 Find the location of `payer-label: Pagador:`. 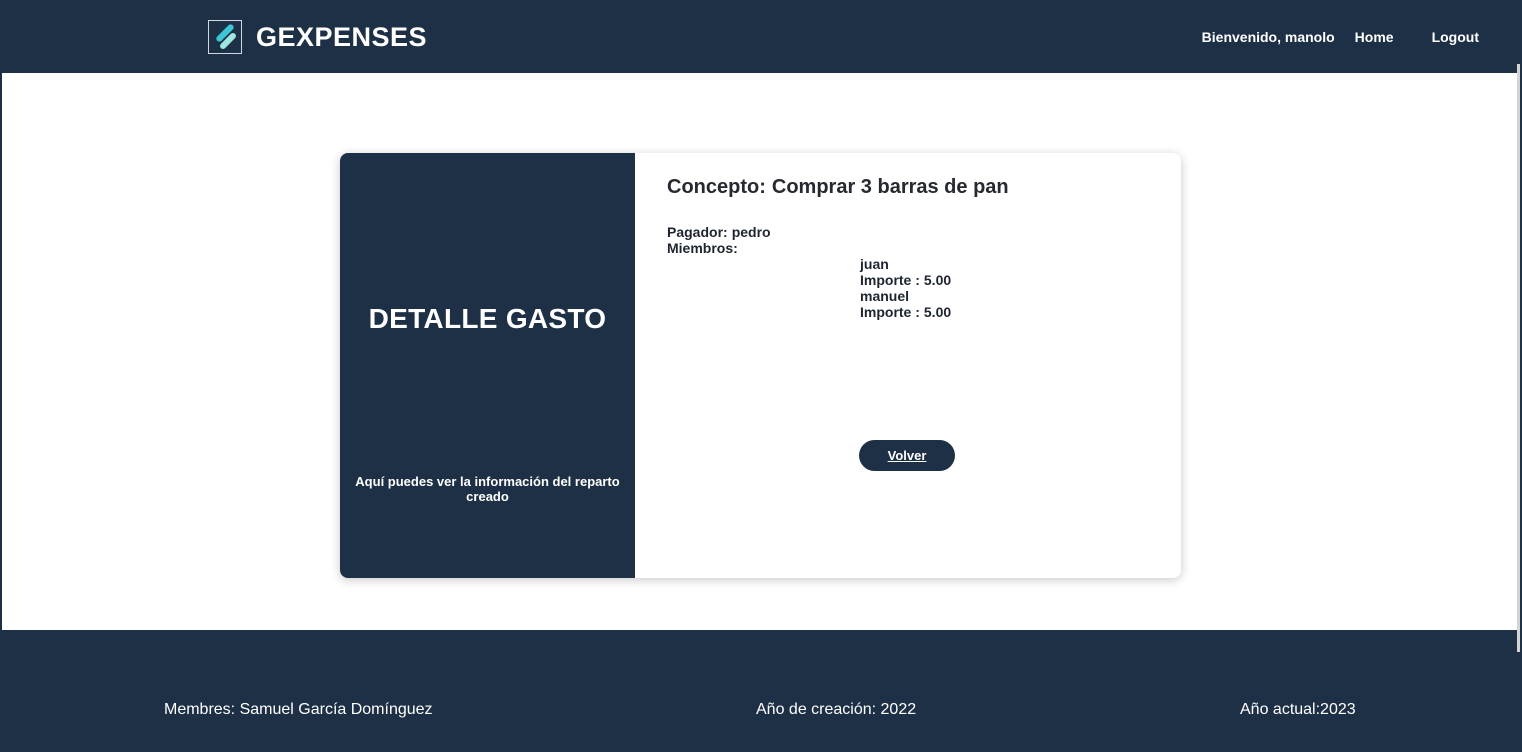

payer-label: Pagador: is located at coordinates (697, 232).